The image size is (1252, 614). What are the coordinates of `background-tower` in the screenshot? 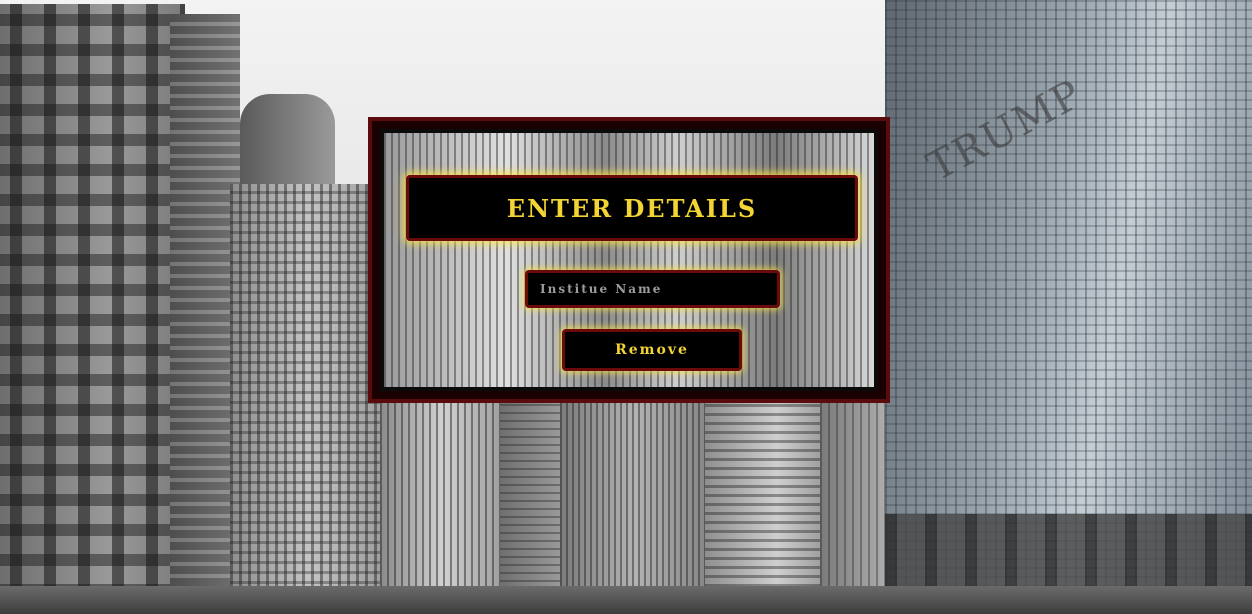 It's located at (307, 399).